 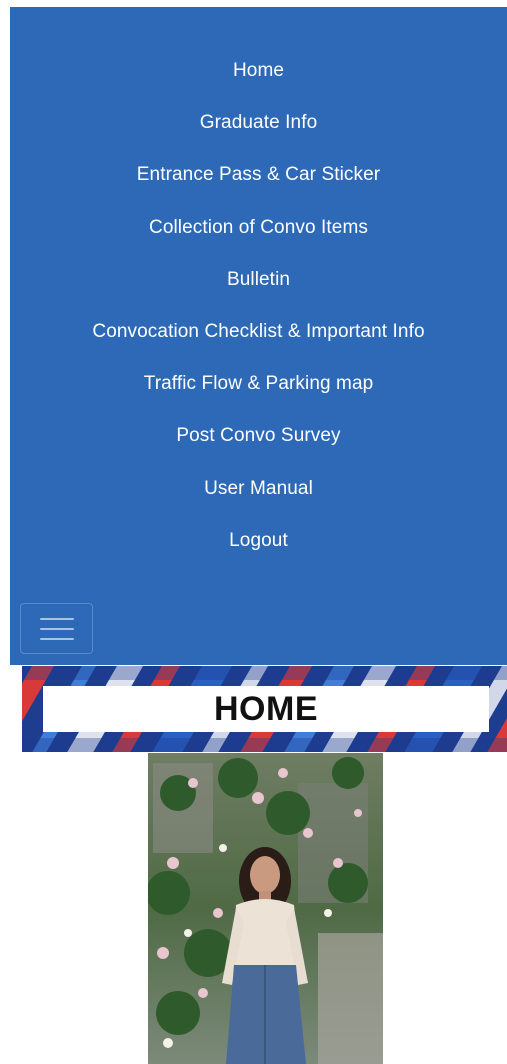 I want to click on page-banner: HOME, so click(x=264, y=709).